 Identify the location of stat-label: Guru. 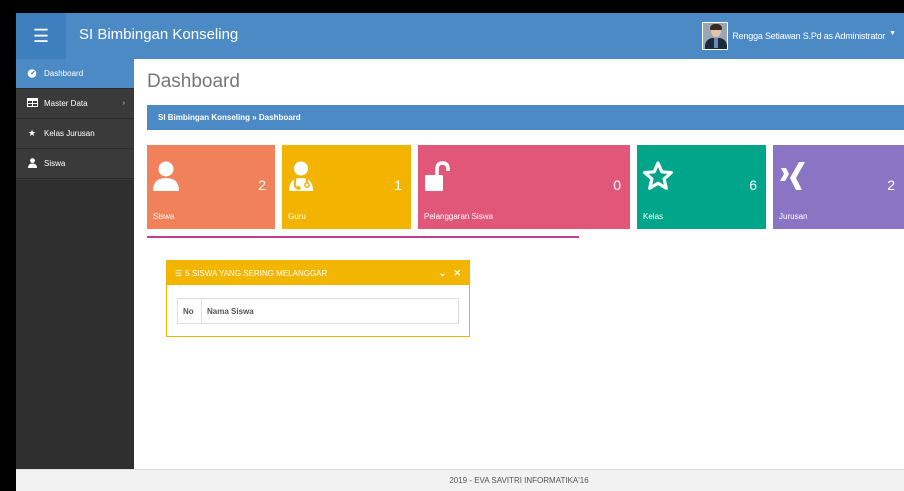
(297, 216).